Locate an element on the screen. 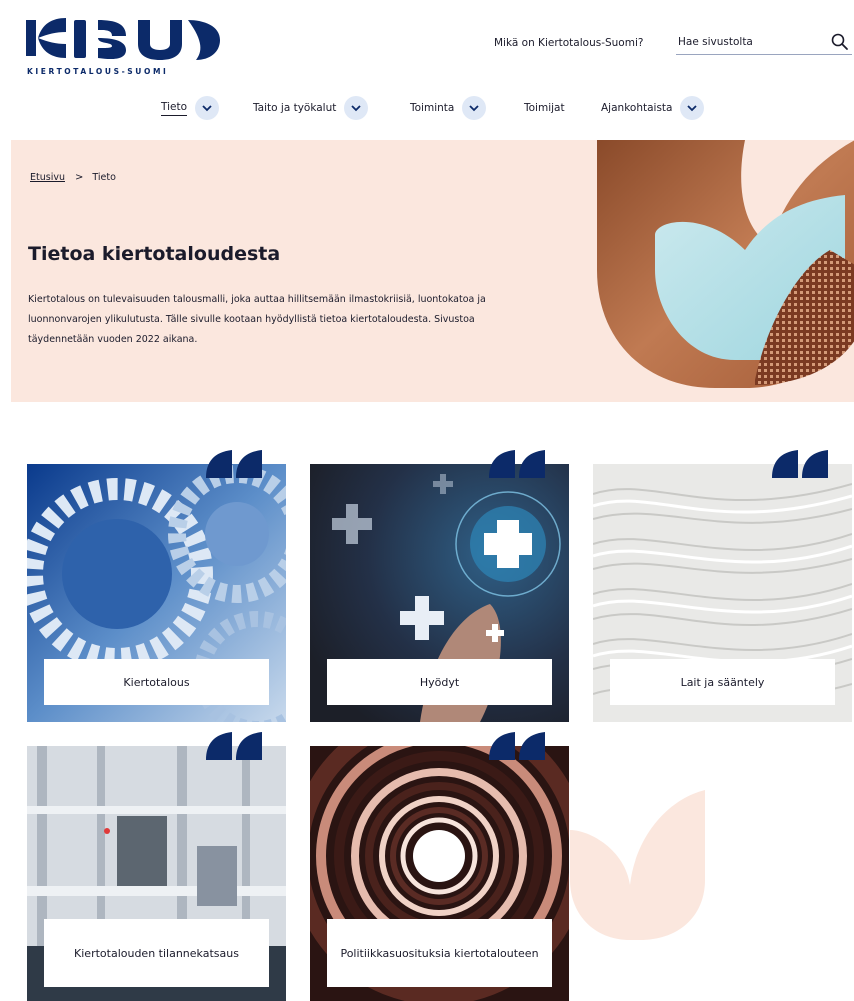 The image size is (854, 1001). page-title: Tietoa kiertotaloudesta is located at coordinates (154, 254).